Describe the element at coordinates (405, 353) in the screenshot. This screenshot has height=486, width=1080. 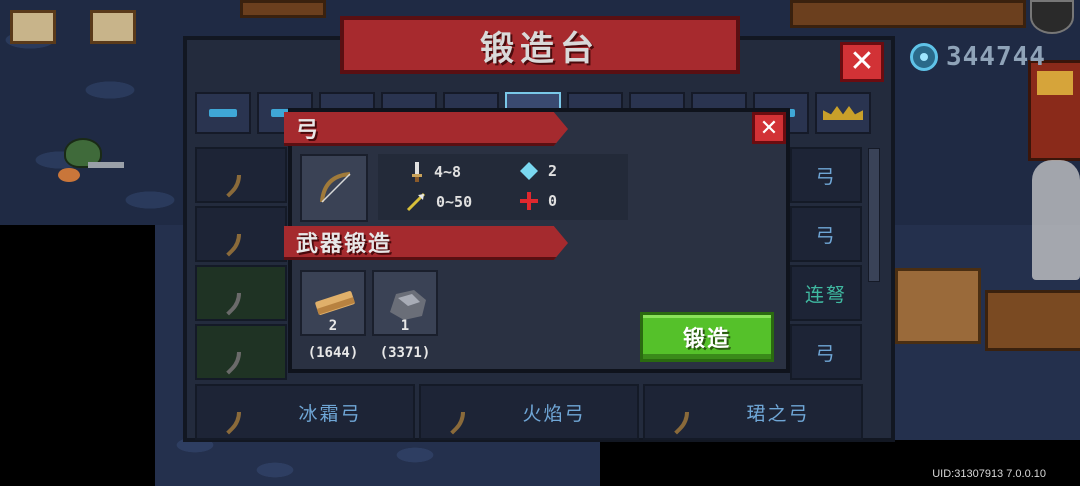
I see `material-owned: (3371)` at that location.